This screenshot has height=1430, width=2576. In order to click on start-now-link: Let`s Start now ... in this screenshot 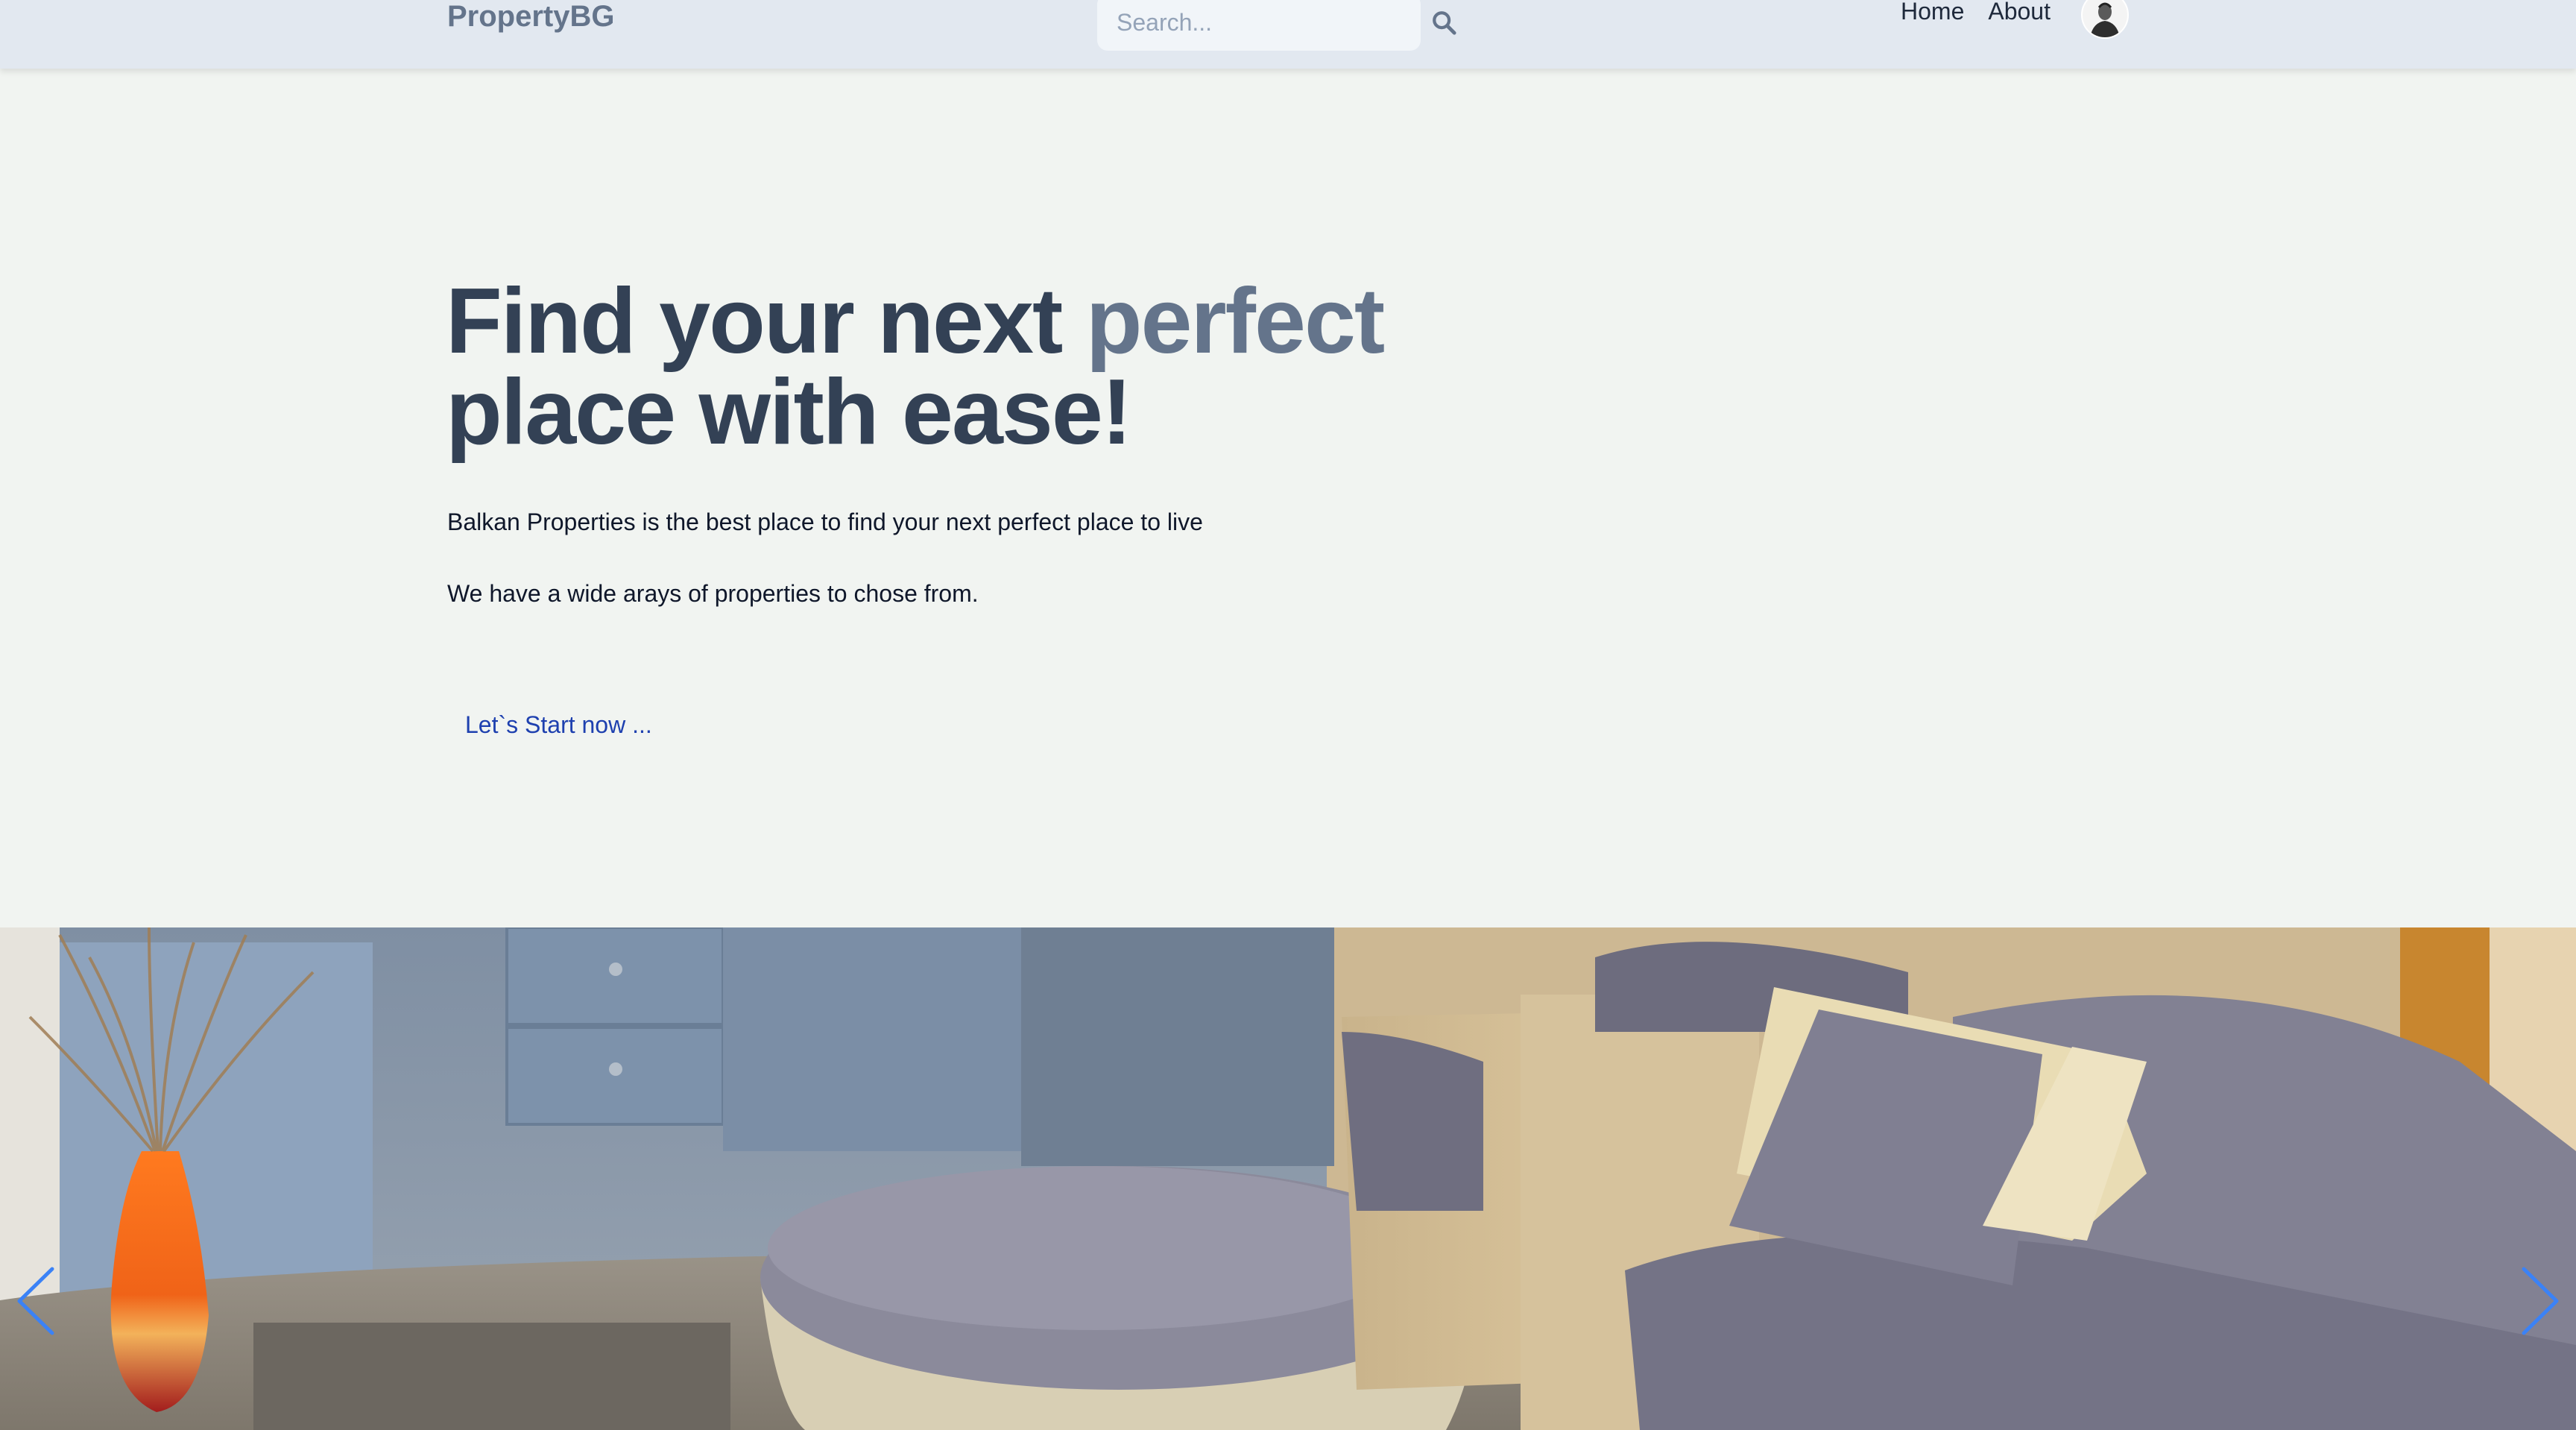, I will do `click(558, 725)`.